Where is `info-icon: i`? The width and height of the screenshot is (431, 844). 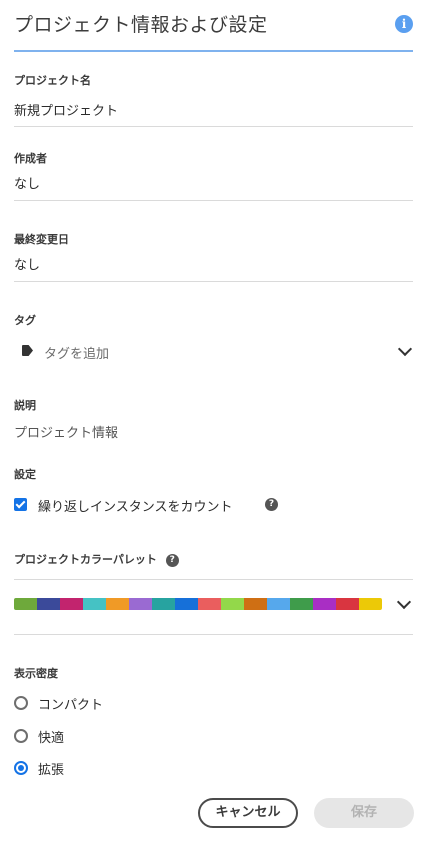 info-icon: i is located at coordinates (404, 24).